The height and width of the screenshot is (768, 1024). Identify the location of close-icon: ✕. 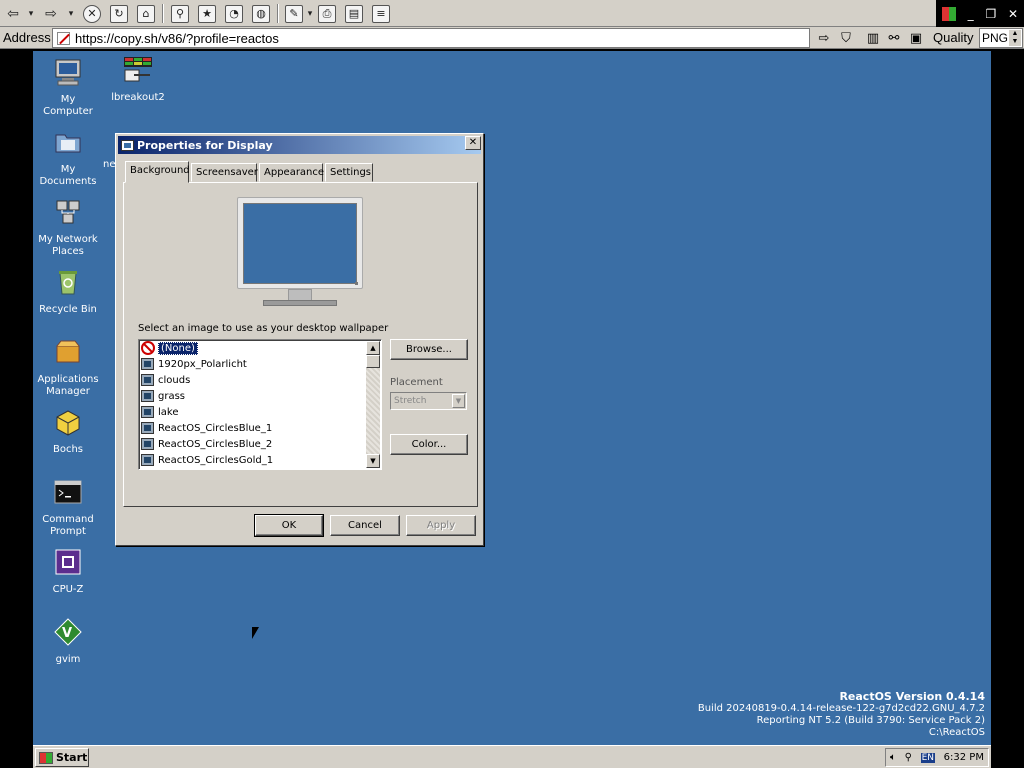
(1013, 14).